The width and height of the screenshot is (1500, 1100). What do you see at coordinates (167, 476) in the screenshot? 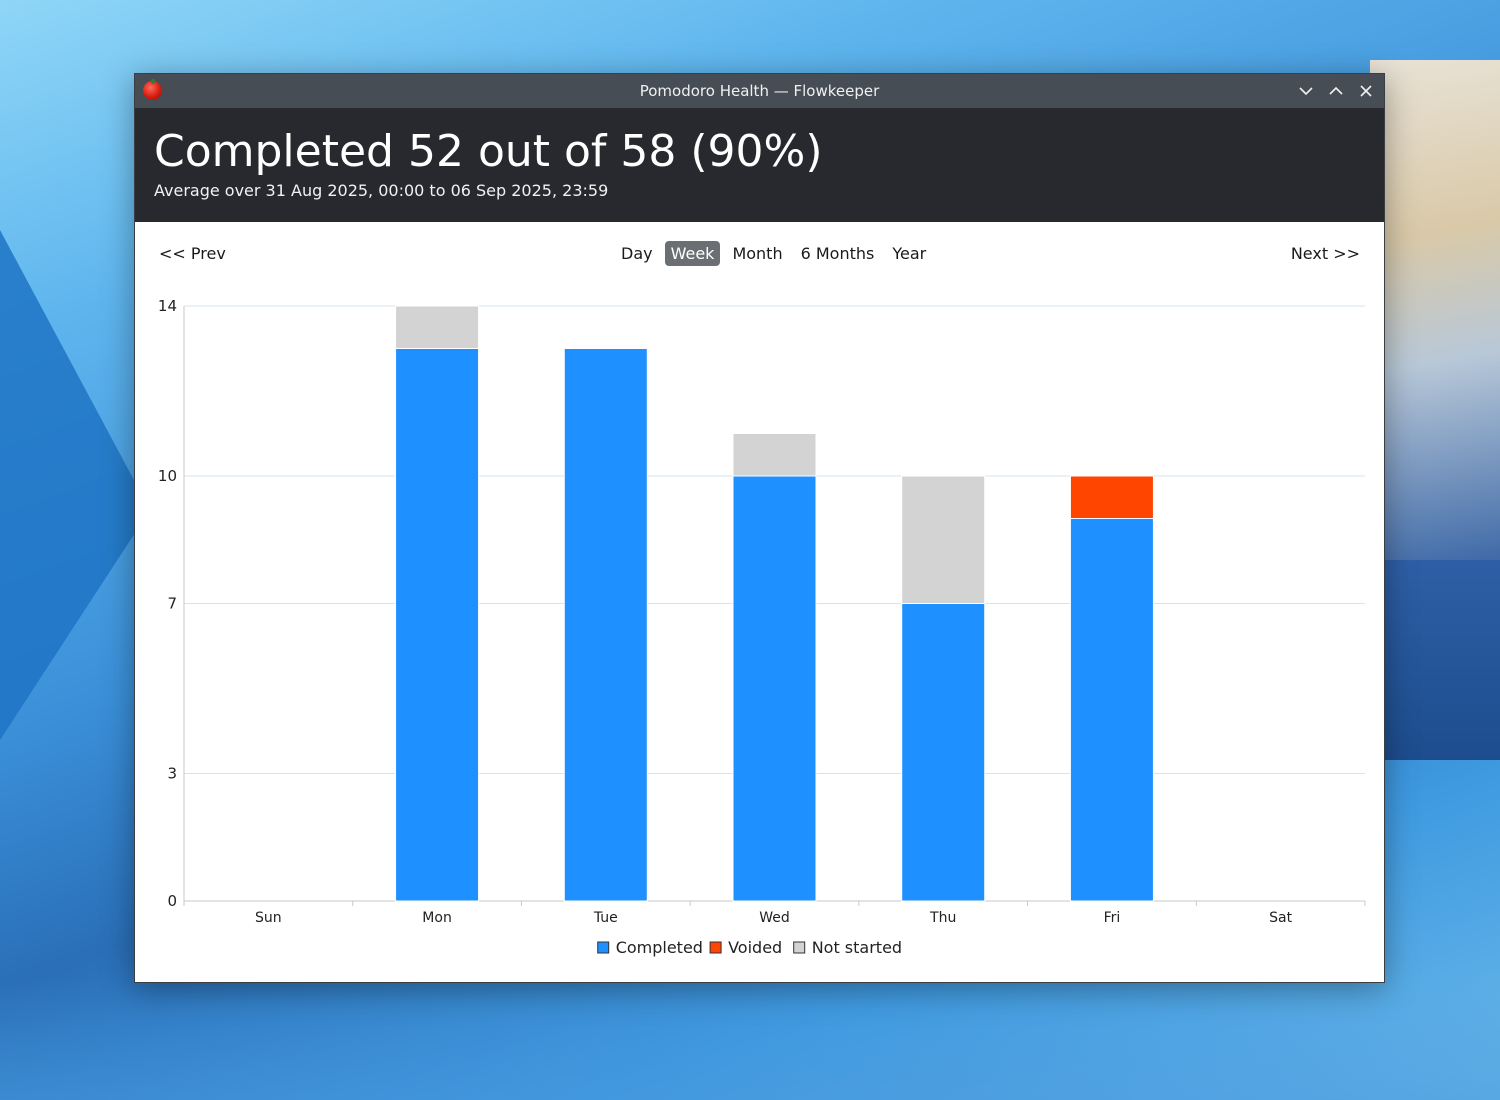
I see `y-tick-label: 10` at bounding box center [167, 476].